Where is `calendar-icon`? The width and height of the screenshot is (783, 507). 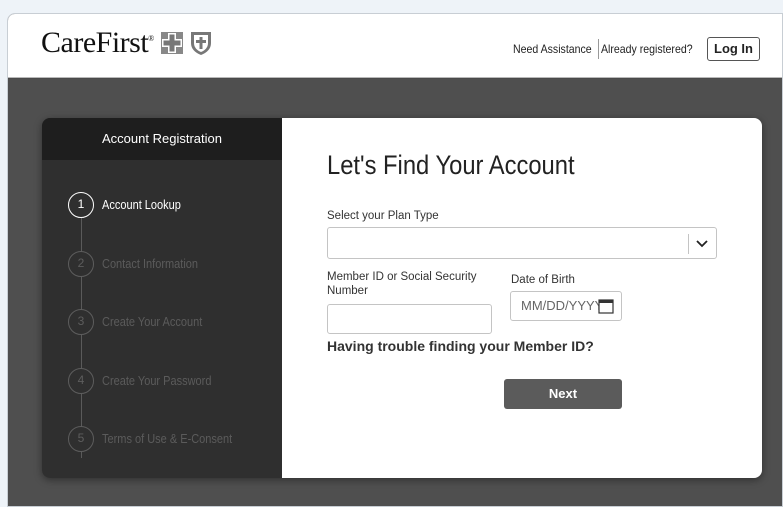
calendar-icon is located at coordinates (606, 306).